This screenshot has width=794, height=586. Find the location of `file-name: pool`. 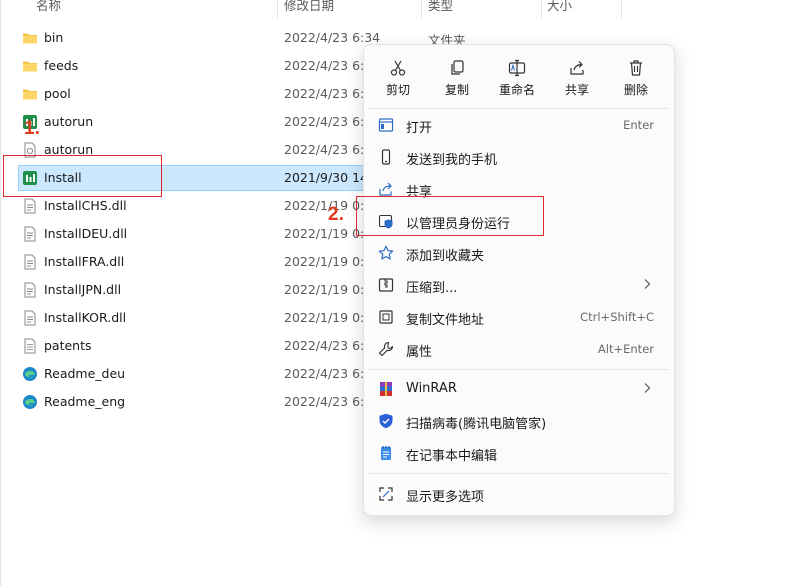

file-name: pool is located at coordinates (57, 93).